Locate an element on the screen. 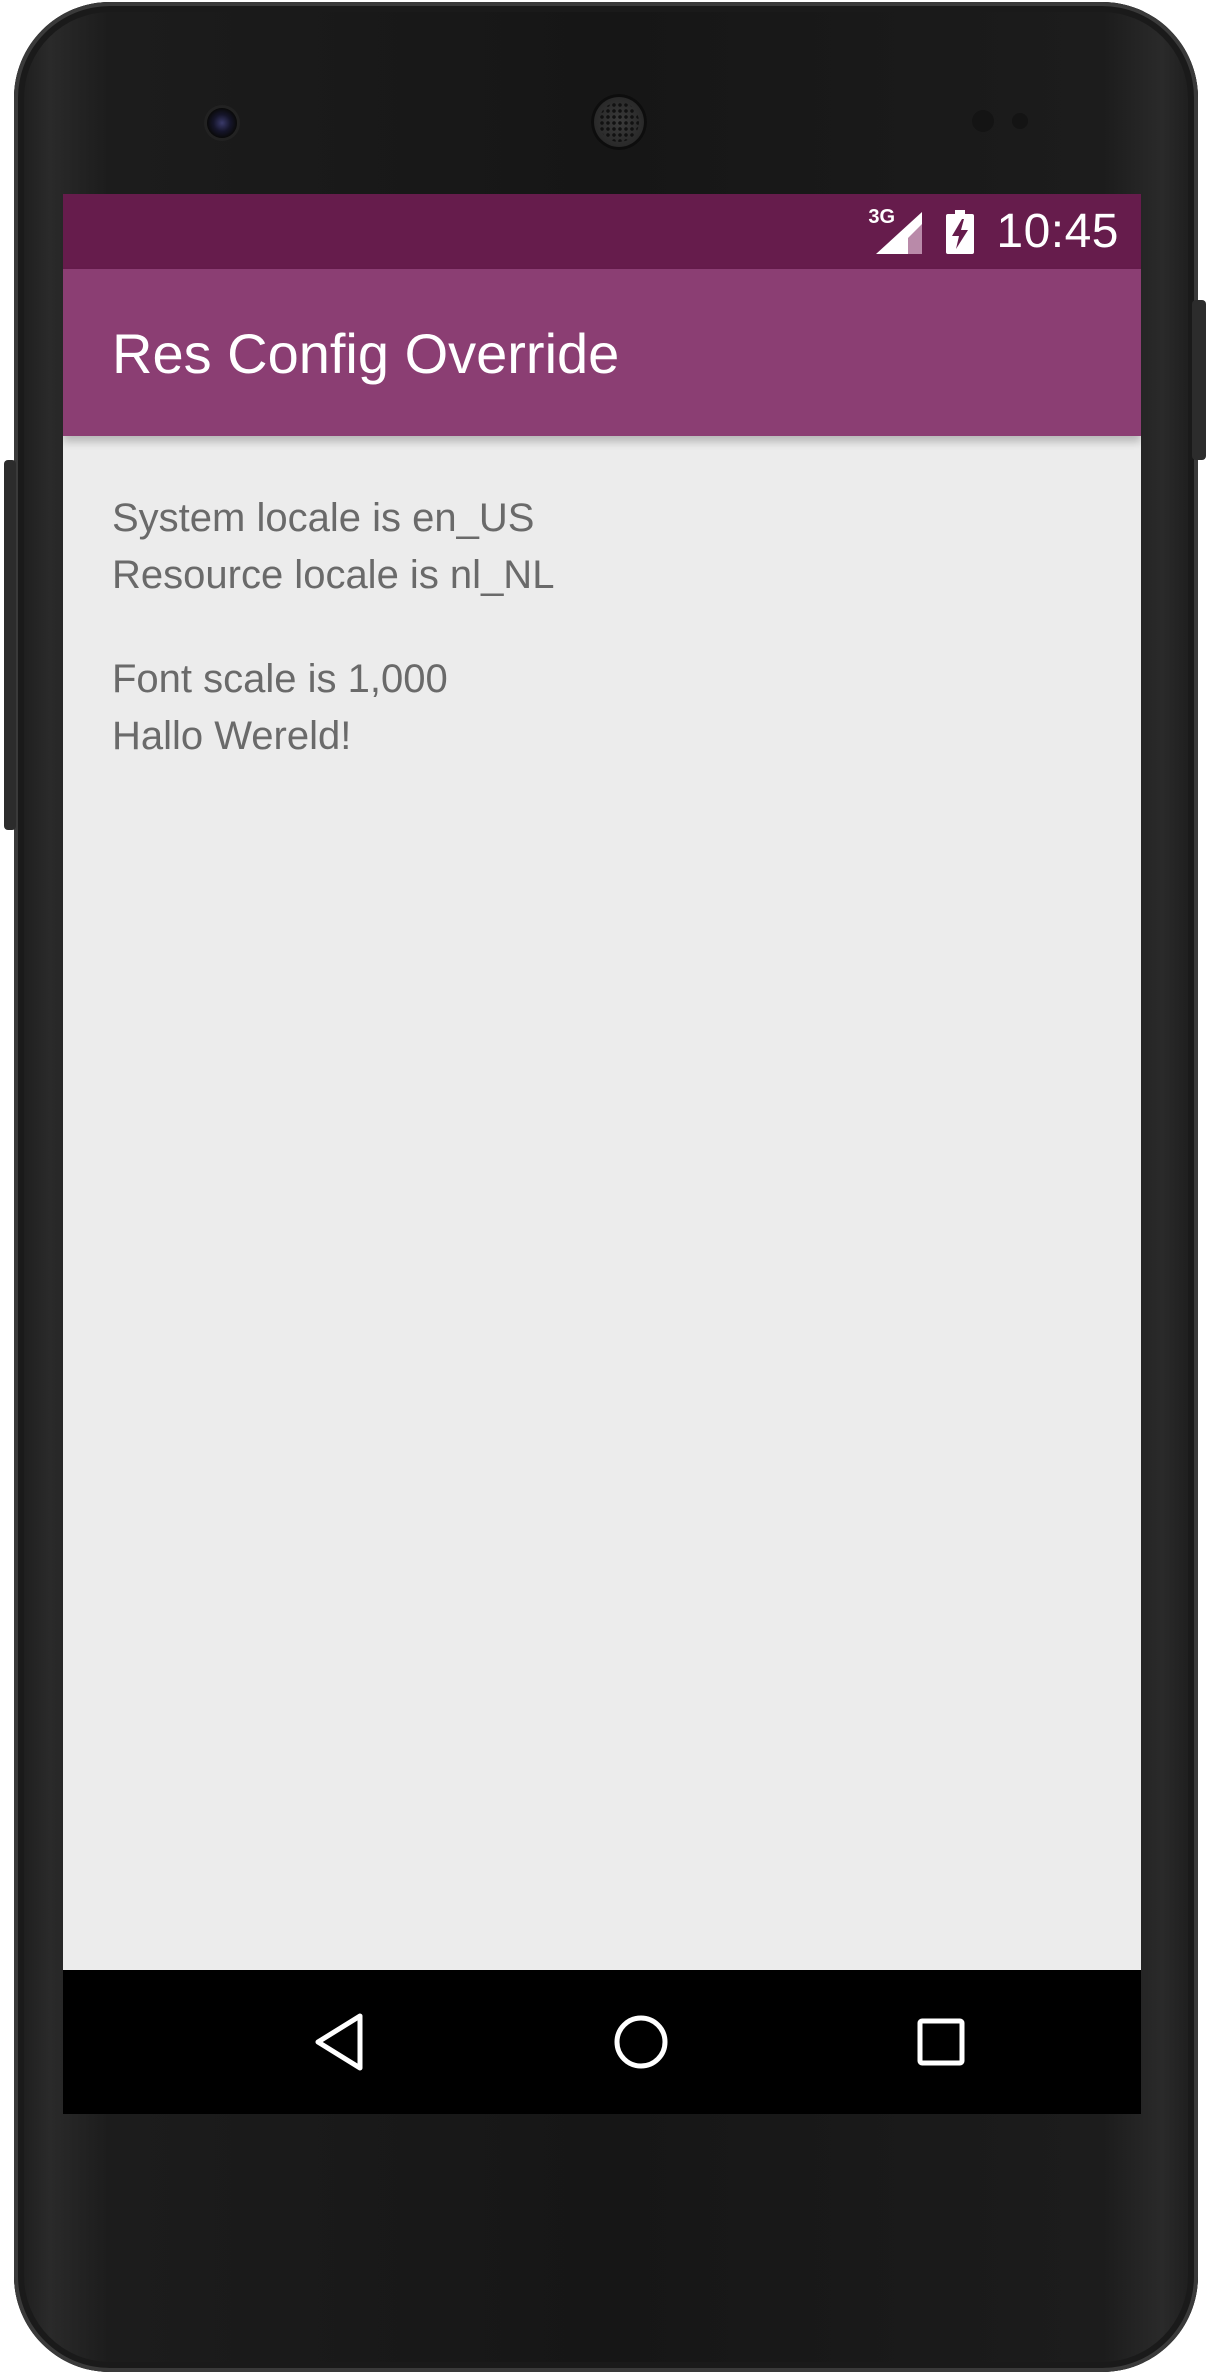 This screenshot has width=1210, height=2375. status-bar: 3G 10:45 is located at coordinates (602, 231).